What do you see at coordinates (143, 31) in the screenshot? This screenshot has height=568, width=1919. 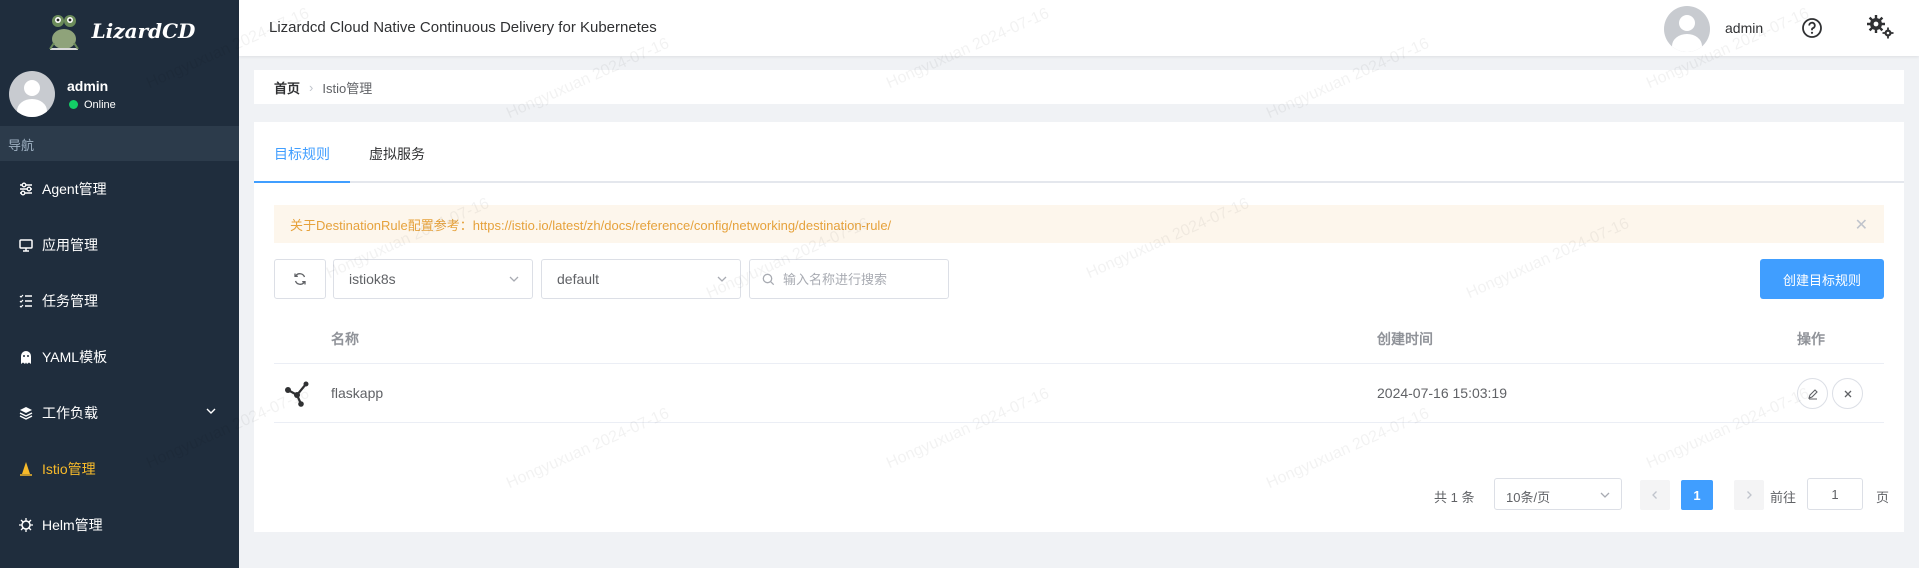 I see `logo-text: LizardCD` at bounding box center [143, 31].